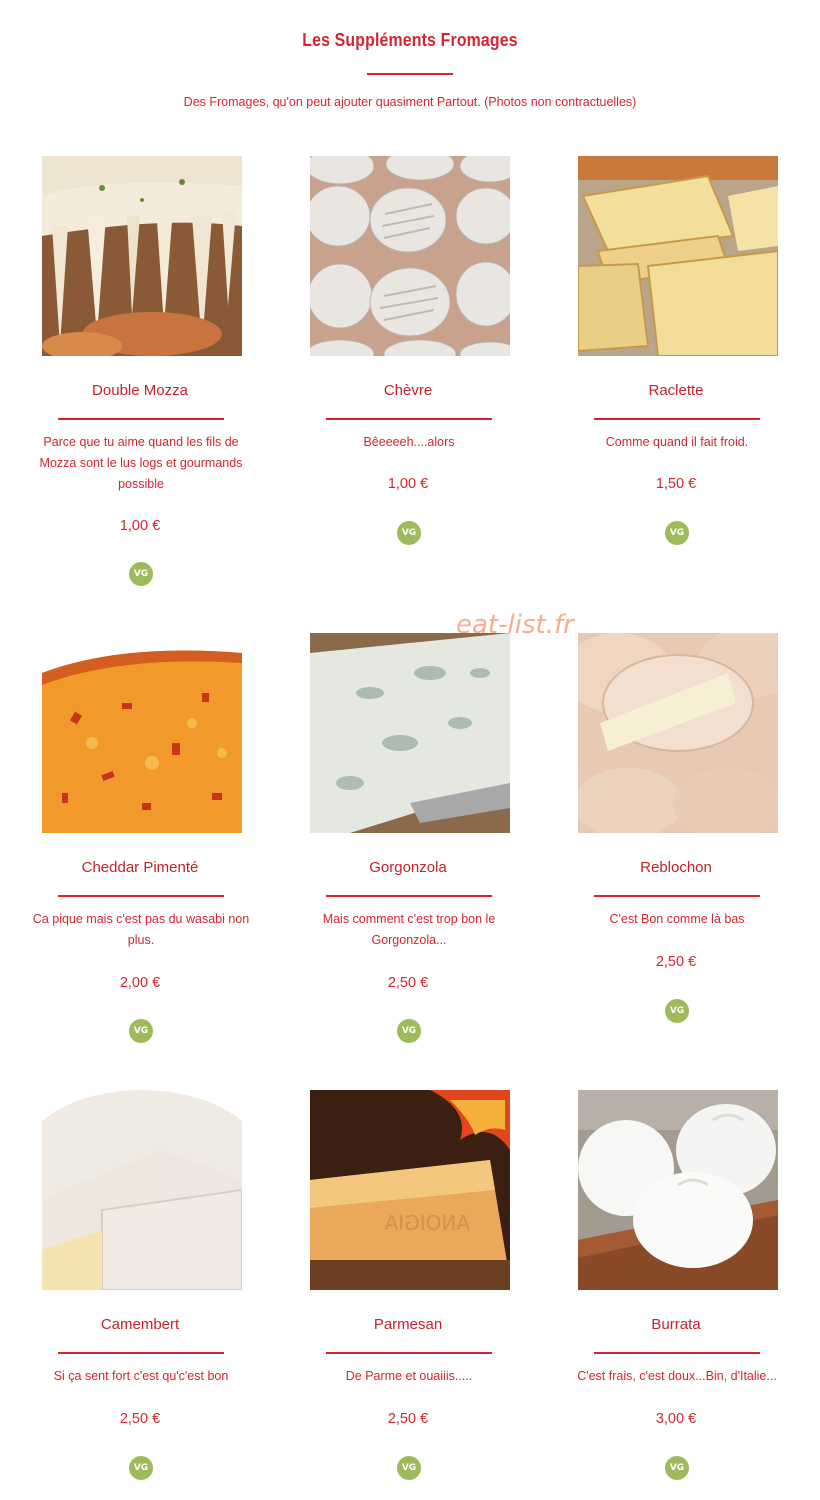  I want to click on item-price: 1,50 €, so click(676, 484).